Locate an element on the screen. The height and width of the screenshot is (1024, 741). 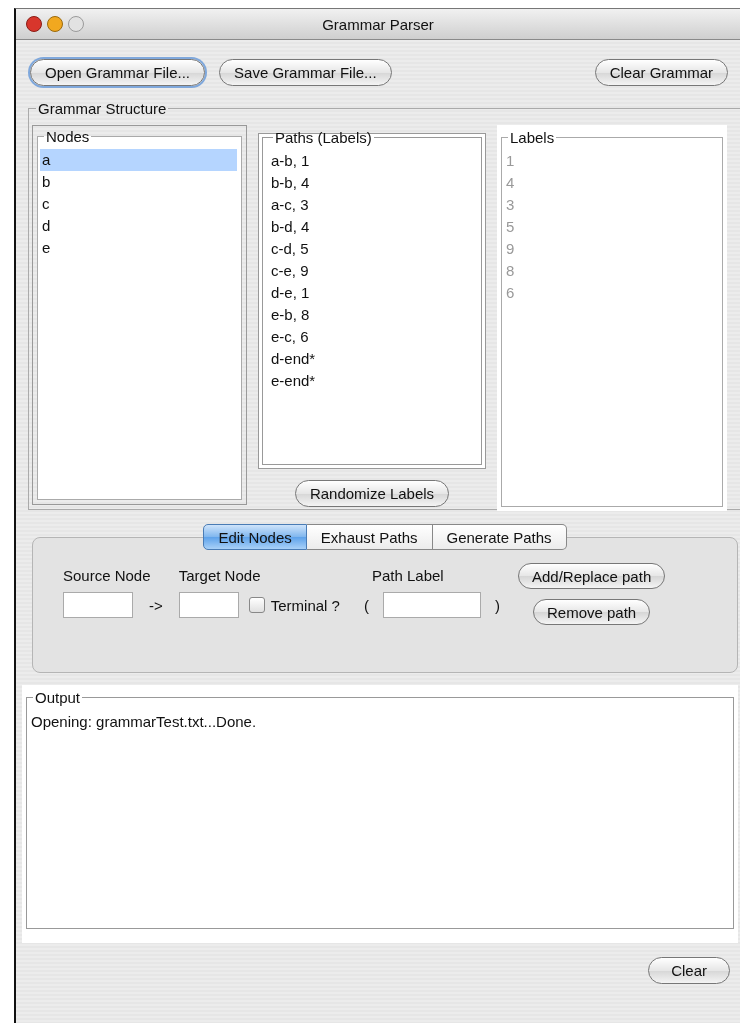
toolbar-button: Clear Grammar is located at coordinates (661, 72).